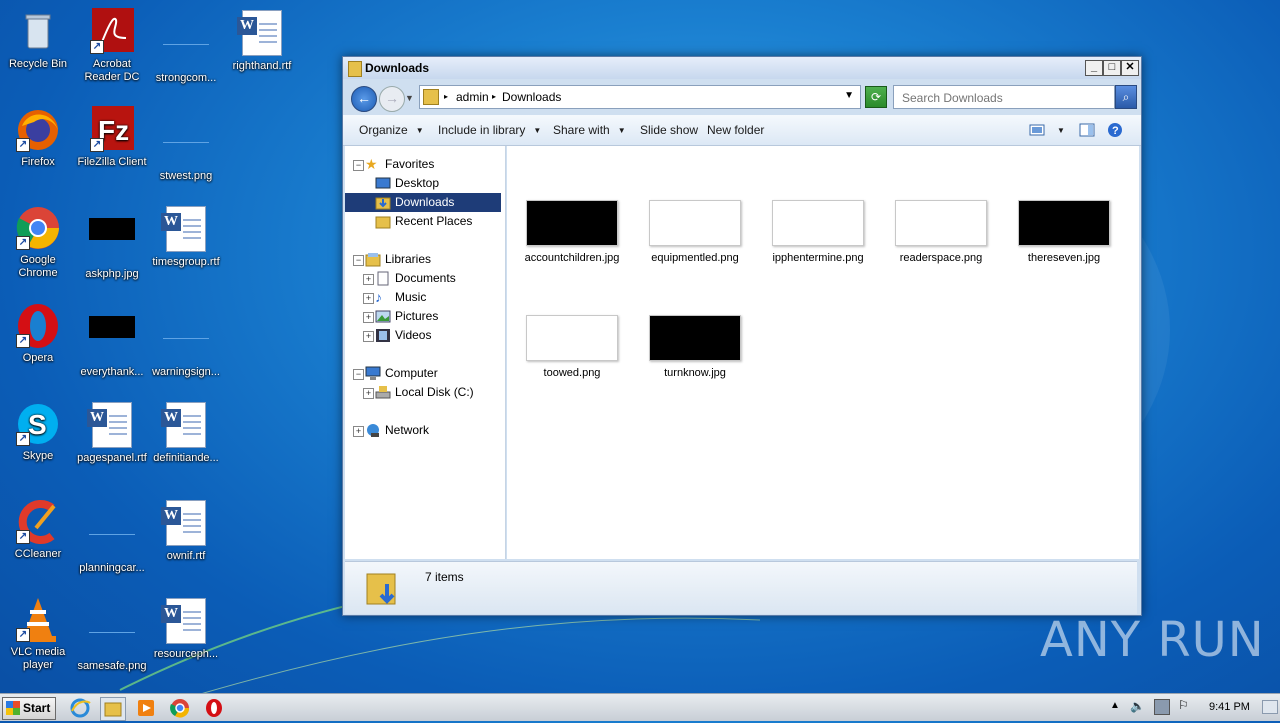 This screenshot has width=1280, height=723. Describe the element at coordinates (146, 708) in the screenshot. I see `media-player-icon` at that location.